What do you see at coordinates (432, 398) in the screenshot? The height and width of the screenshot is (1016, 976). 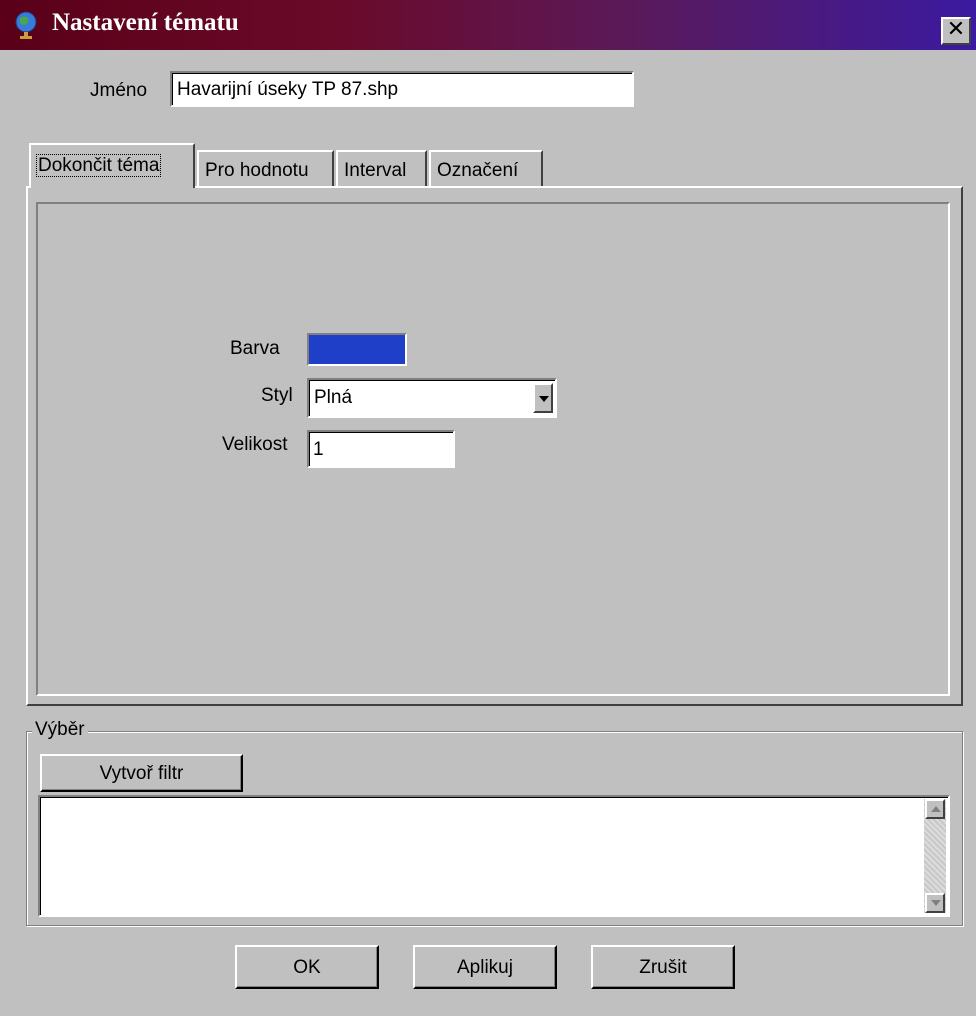 I see `style-select: Plná` at bounding box center [432, 398].